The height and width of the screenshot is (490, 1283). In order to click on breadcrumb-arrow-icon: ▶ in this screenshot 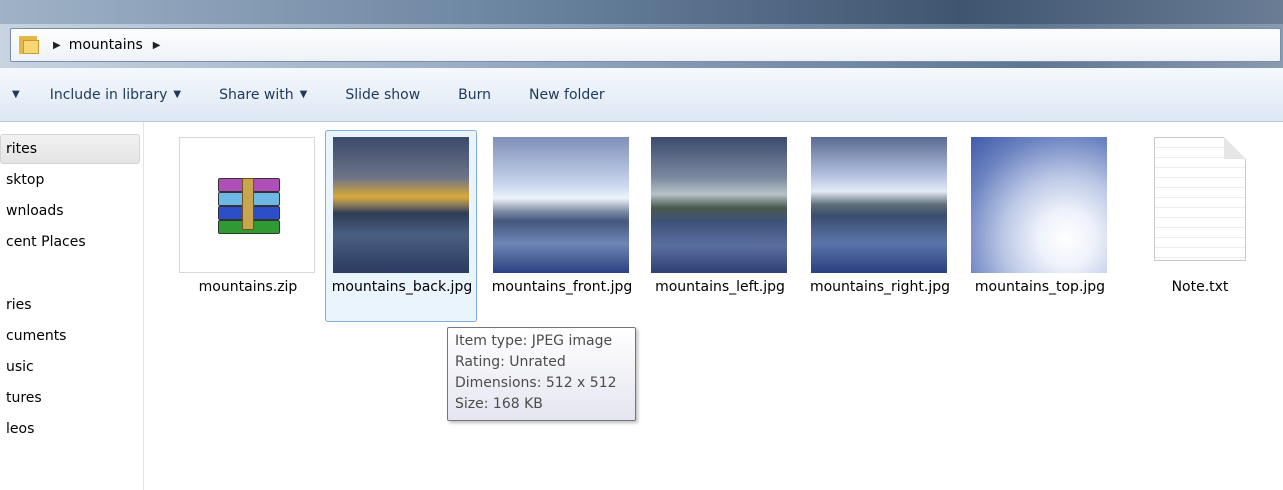, I will do `click(57, 45)`.